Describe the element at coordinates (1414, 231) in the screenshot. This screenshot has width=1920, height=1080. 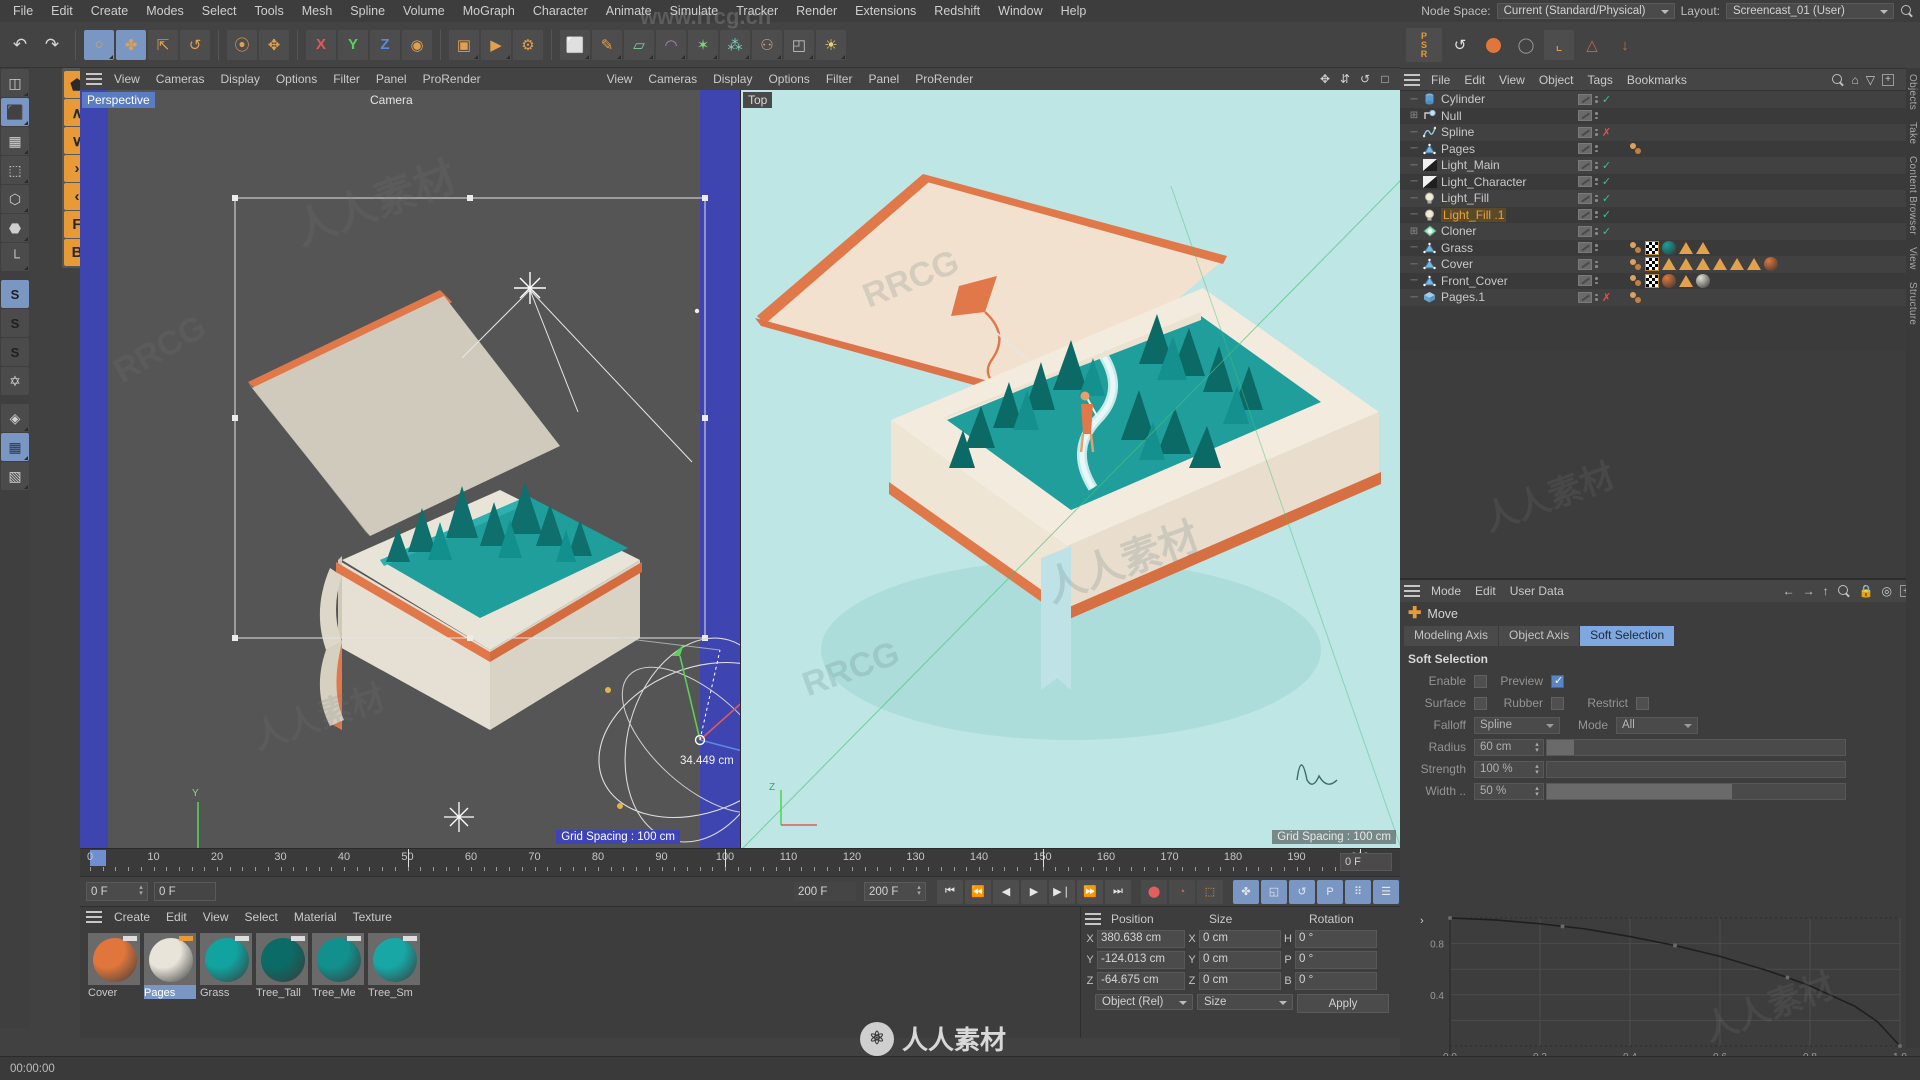
I see `expand-toggle-icon: ⊞` at that location.